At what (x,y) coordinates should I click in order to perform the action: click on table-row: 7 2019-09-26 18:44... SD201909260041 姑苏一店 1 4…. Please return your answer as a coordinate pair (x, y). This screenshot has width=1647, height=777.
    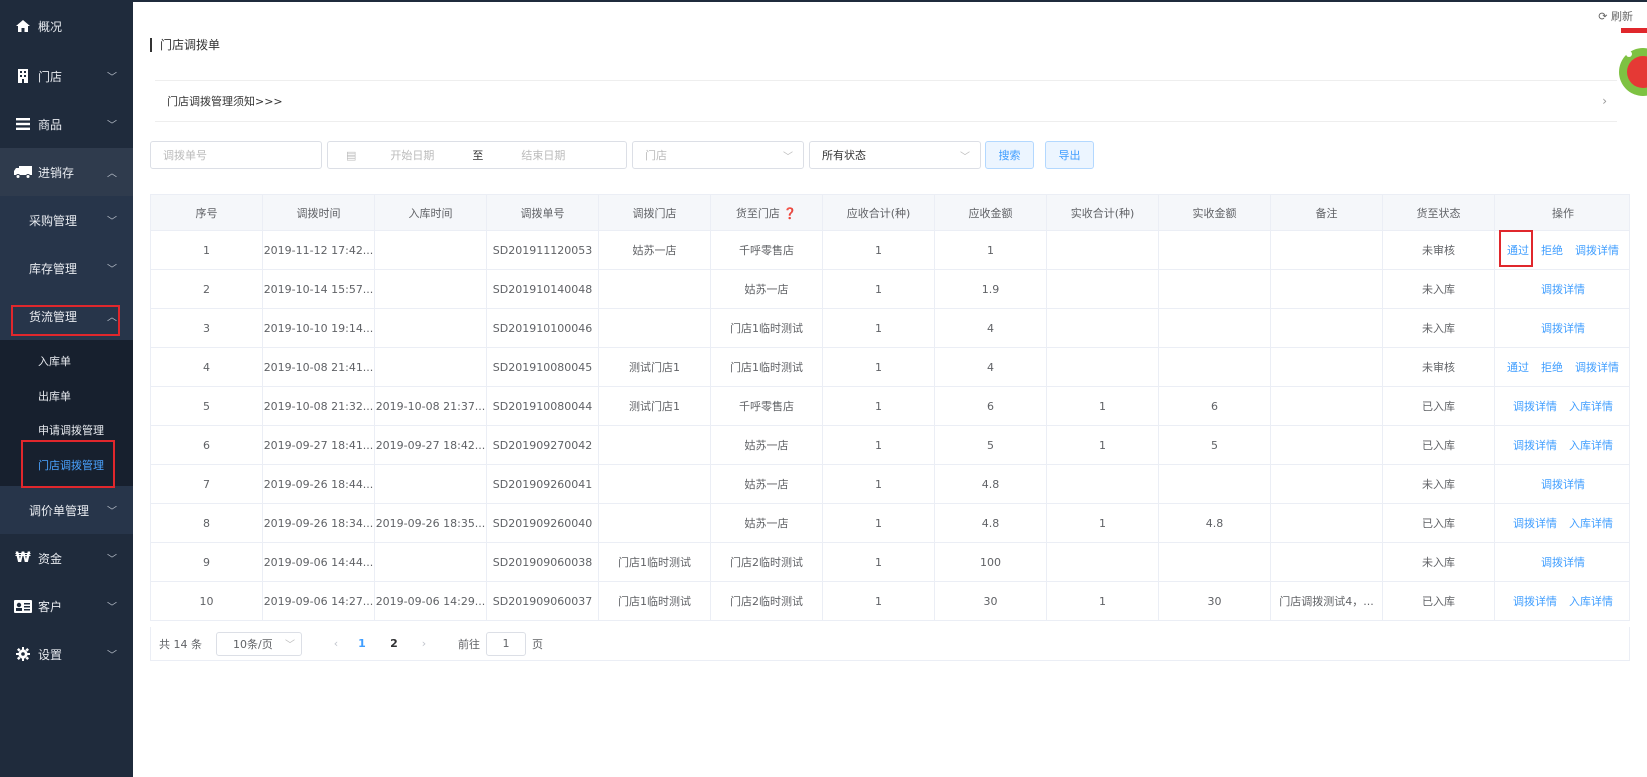
    Looking at the image, I should click on (890, 484).